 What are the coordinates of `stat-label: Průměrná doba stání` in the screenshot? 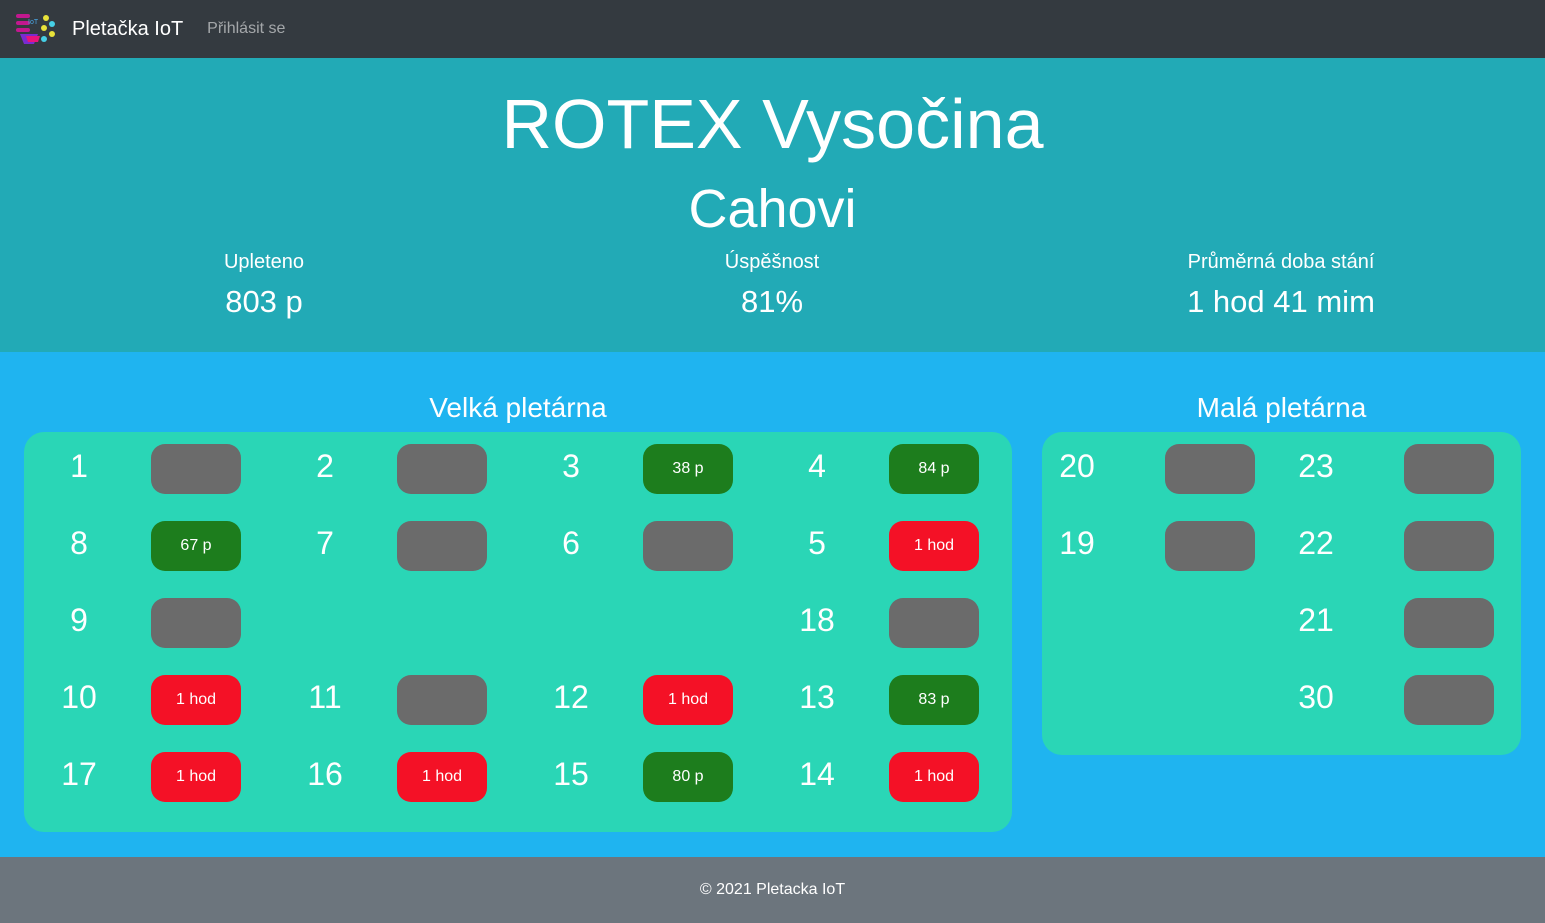 It's located at (1281, 262).